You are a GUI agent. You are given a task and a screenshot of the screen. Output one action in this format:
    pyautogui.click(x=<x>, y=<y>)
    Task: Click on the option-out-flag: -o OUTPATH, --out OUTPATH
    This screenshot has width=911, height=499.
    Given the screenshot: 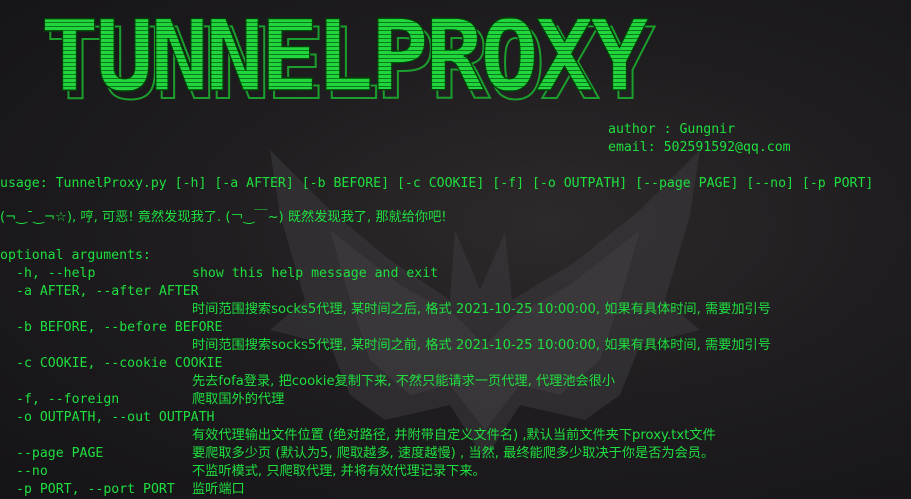 What is the action you would take?
    pyautogui.click(x=115, y=417)
    